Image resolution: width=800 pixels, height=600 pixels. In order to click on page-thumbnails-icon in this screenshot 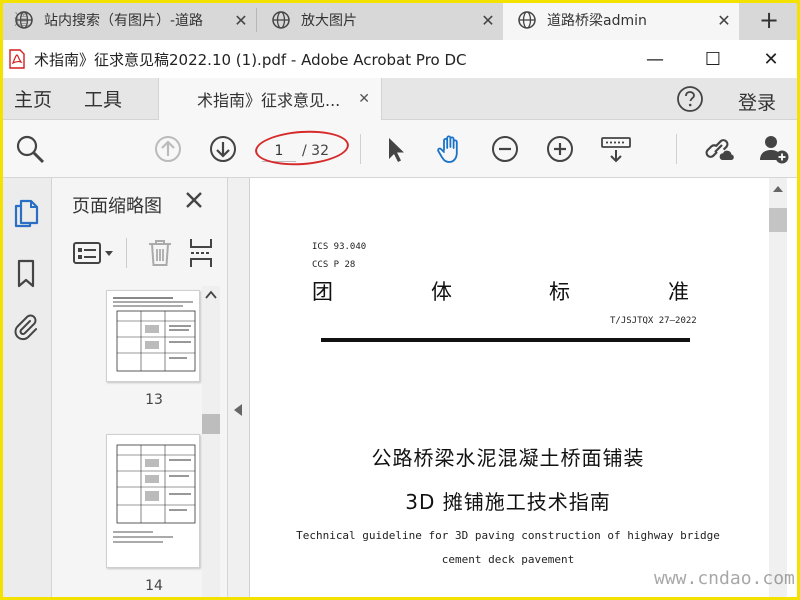, I will do `click(26, 213)`.